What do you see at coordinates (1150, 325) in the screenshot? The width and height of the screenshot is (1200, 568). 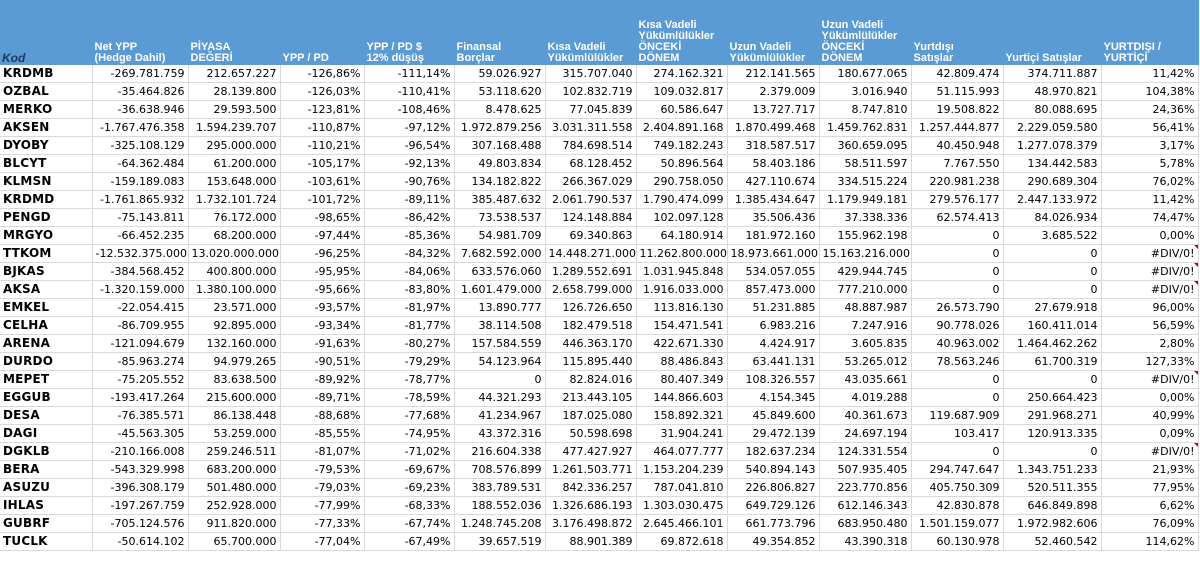 I see `cell-yurtdisi-yurtici: 56,59%` at bounding box center [1150, 325].